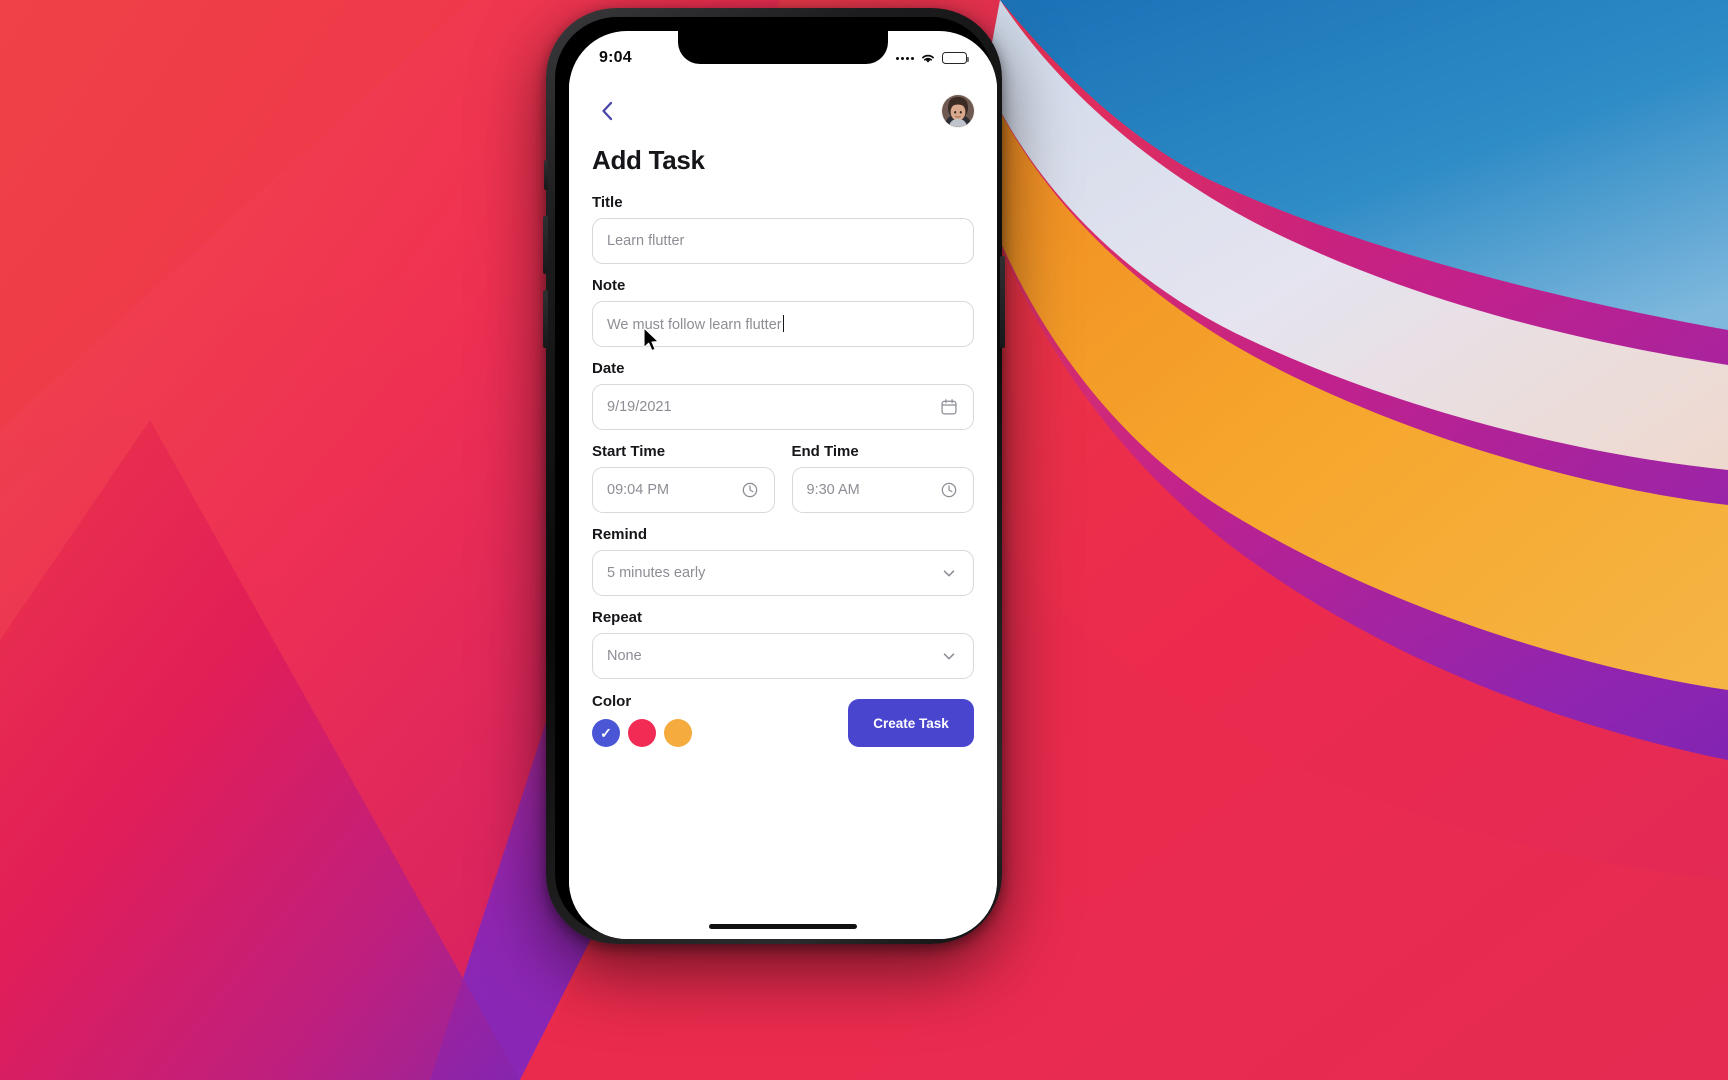 The height and width of the screenshot is (1080, 1728). Describe the element at coordinates (608, 368) in the screenshot. I see `date-label: Date` at that location.